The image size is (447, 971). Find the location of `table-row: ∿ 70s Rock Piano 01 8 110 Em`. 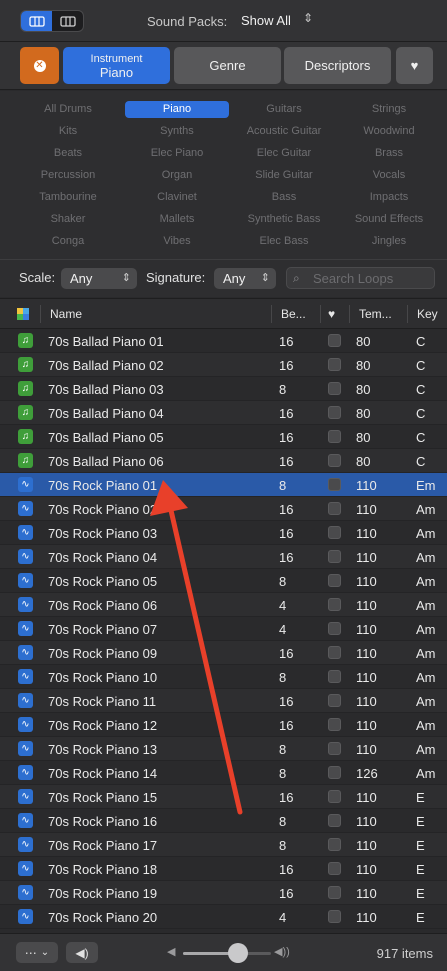

table-row: ∿ 70s Rock Piano 01 8 110 Em is located at coordinates (223, 485).